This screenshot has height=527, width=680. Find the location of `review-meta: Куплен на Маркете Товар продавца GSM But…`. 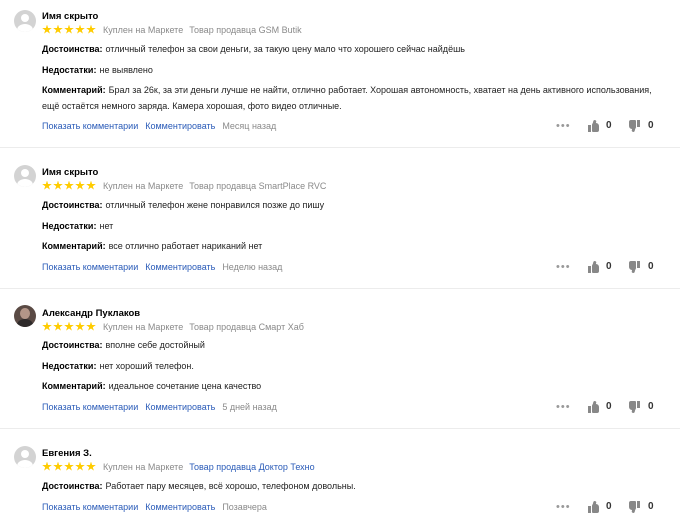

review-meta: Куплен на Маркете Товар продавца GSM But… is located at coordinates (172, 29).